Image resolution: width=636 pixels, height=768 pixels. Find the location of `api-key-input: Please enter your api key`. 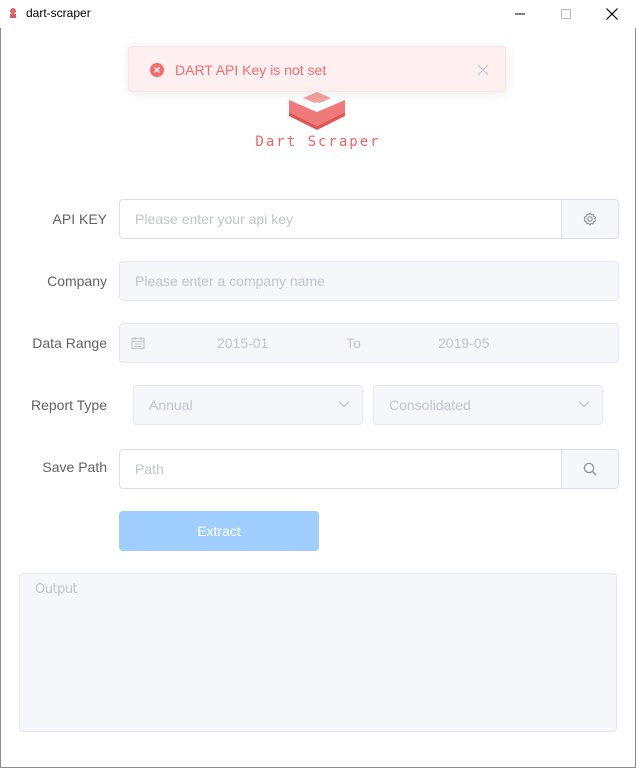

api-key-input: Please enter your api key is located at coordinates (340, 219).